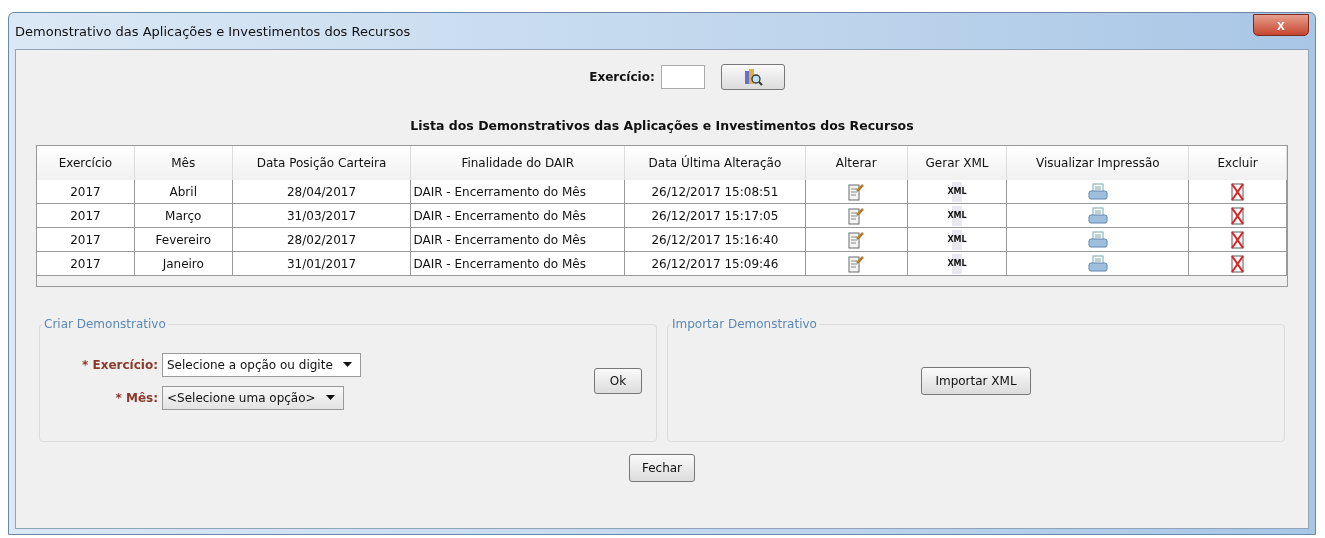  I want to click on exercicio-label: Exercício:, so click(622, 77).